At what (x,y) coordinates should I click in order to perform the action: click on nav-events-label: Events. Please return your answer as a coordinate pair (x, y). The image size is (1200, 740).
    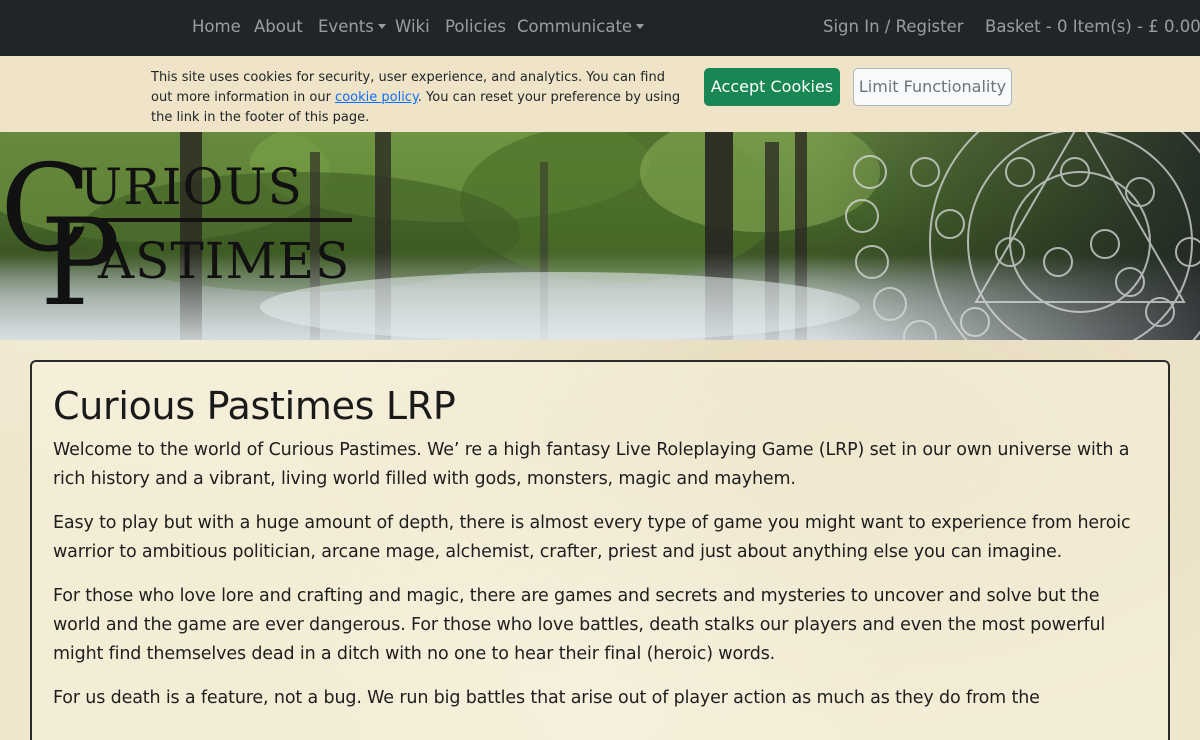
    Looking at the image, I should click on (346, 26).